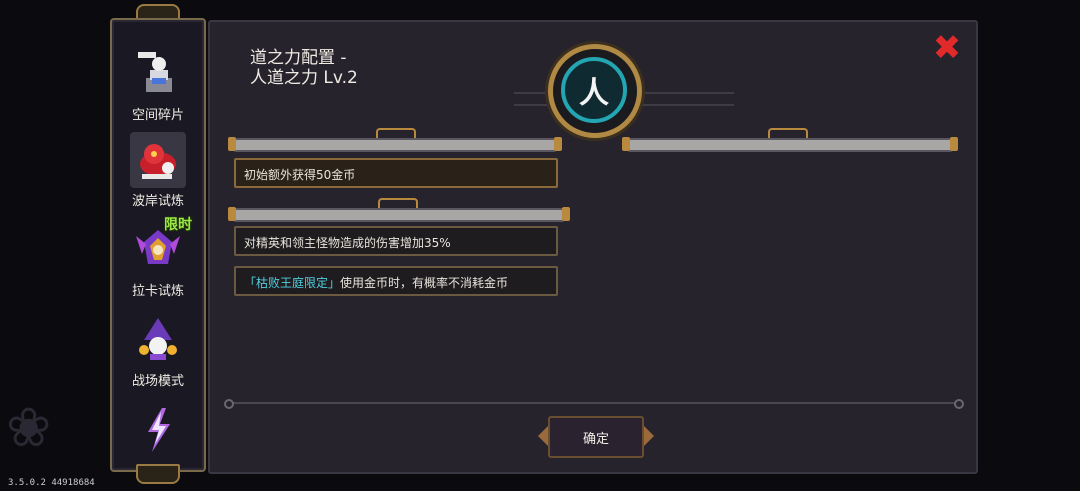 The height and width of the screenshot is (491, 1080). I want to click on sidebar-item-space-fragment: 空间碎片, so click(158, 84).